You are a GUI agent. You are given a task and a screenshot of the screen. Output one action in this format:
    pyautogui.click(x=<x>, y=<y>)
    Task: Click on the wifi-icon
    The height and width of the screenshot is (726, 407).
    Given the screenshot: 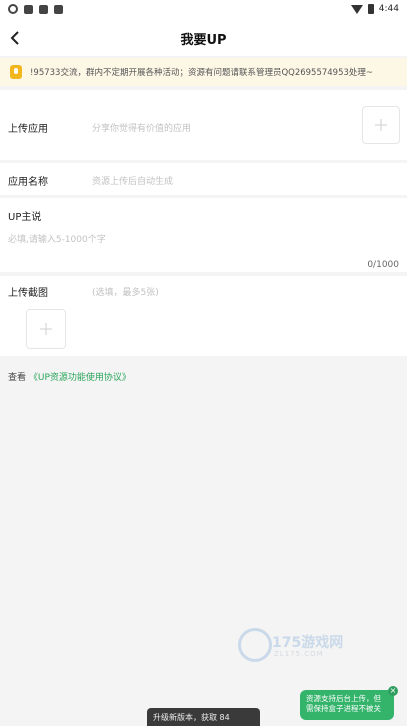 What is the action you would take?
    pyautogui.click(x=356, y=9)
    